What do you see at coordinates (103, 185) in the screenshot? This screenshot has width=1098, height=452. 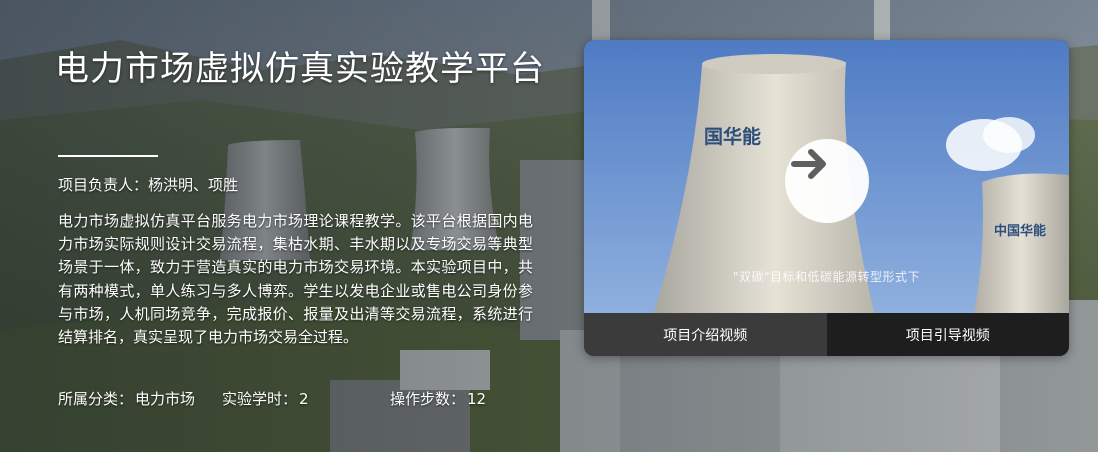 I see `leader-label: 项目负责人：` at bounding box center [103, 185].